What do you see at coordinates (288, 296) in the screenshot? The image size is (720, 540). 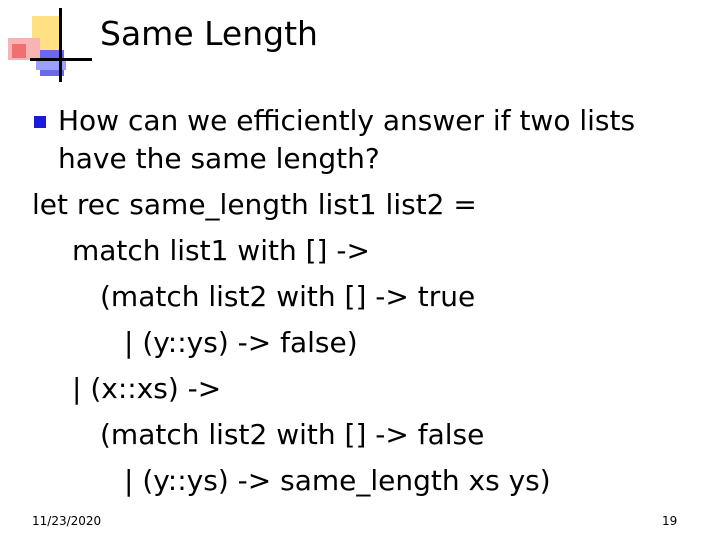 I see `code-line-3: (match list2 with [] -> true` at bounding box center [288, 296].